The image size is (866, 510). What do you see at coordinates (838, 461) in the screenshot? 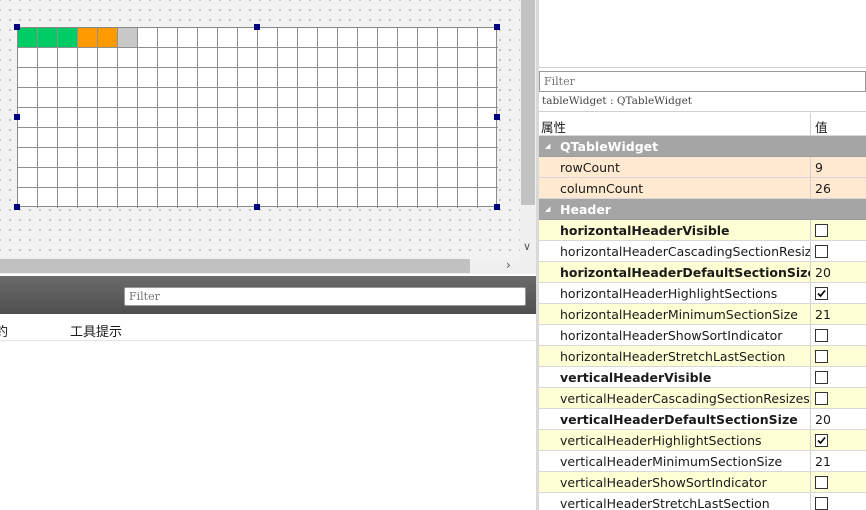
I see `property-value: 21` at bounding box center [838, 461].